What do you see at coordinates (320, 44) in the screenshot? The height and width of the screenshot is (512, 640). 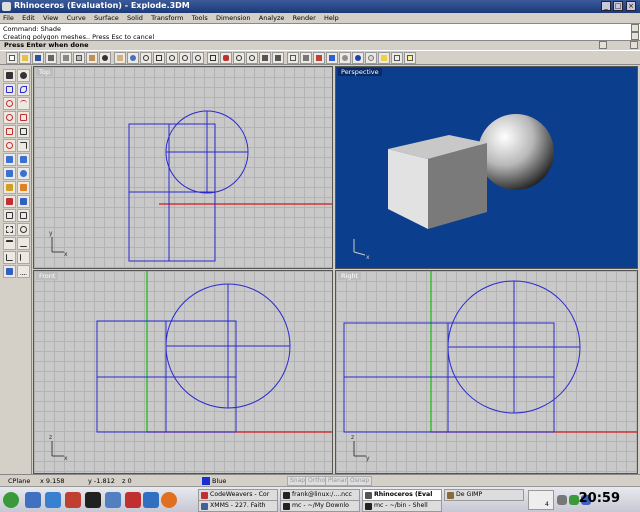 I see `command-prompt: Press Enter when done` at bounding box center [320, 44].